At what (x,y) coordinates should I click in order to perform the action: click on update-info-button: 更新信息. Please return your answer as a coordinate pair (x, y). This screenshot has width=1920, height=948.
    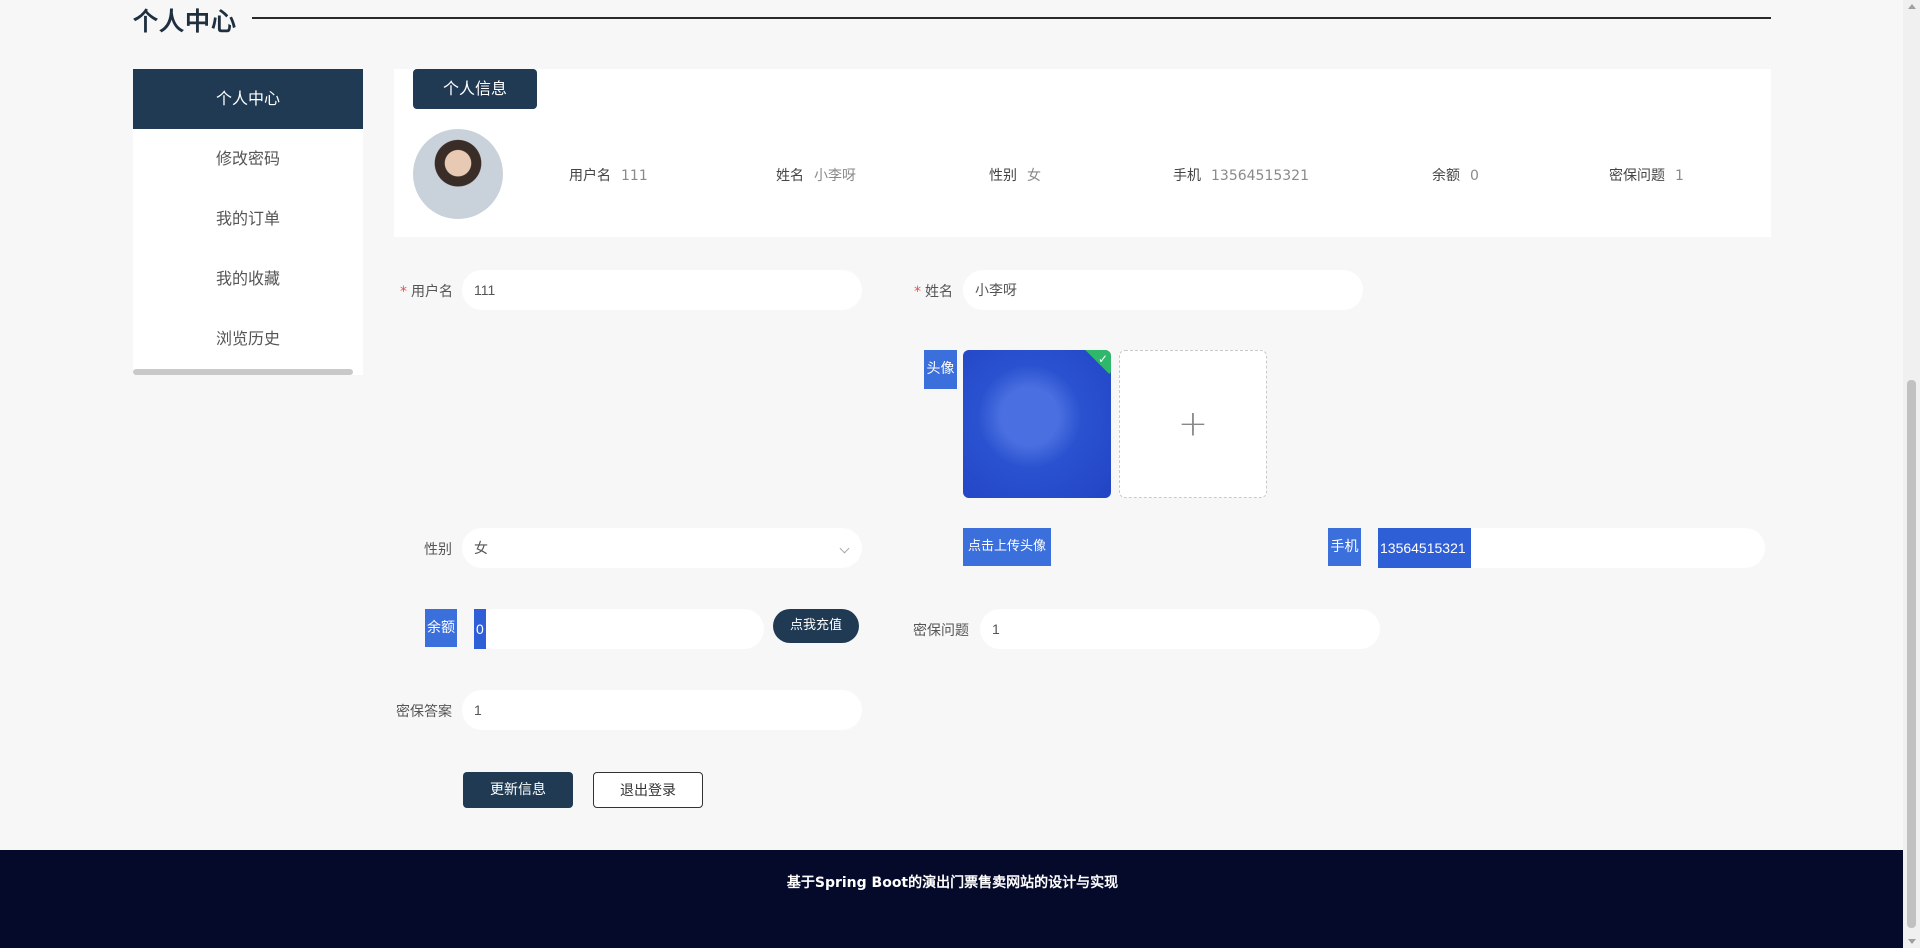
    Looking at the image, I should click on (518, 790).